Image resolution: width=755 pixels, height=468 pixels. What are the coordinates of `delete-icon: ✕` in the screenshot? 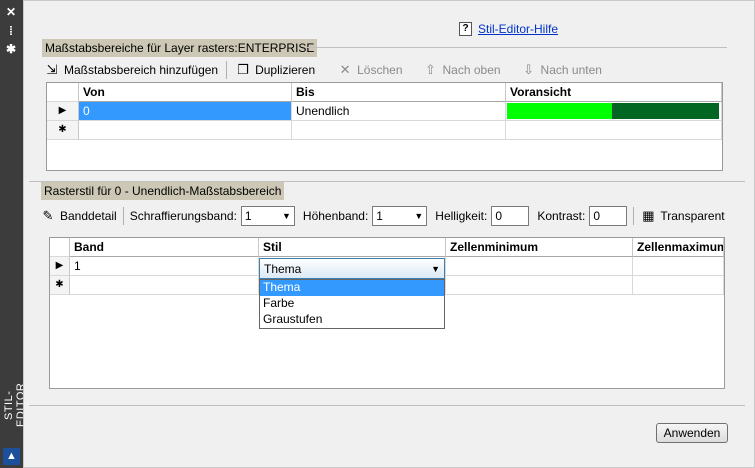 It's located at (345, 69).